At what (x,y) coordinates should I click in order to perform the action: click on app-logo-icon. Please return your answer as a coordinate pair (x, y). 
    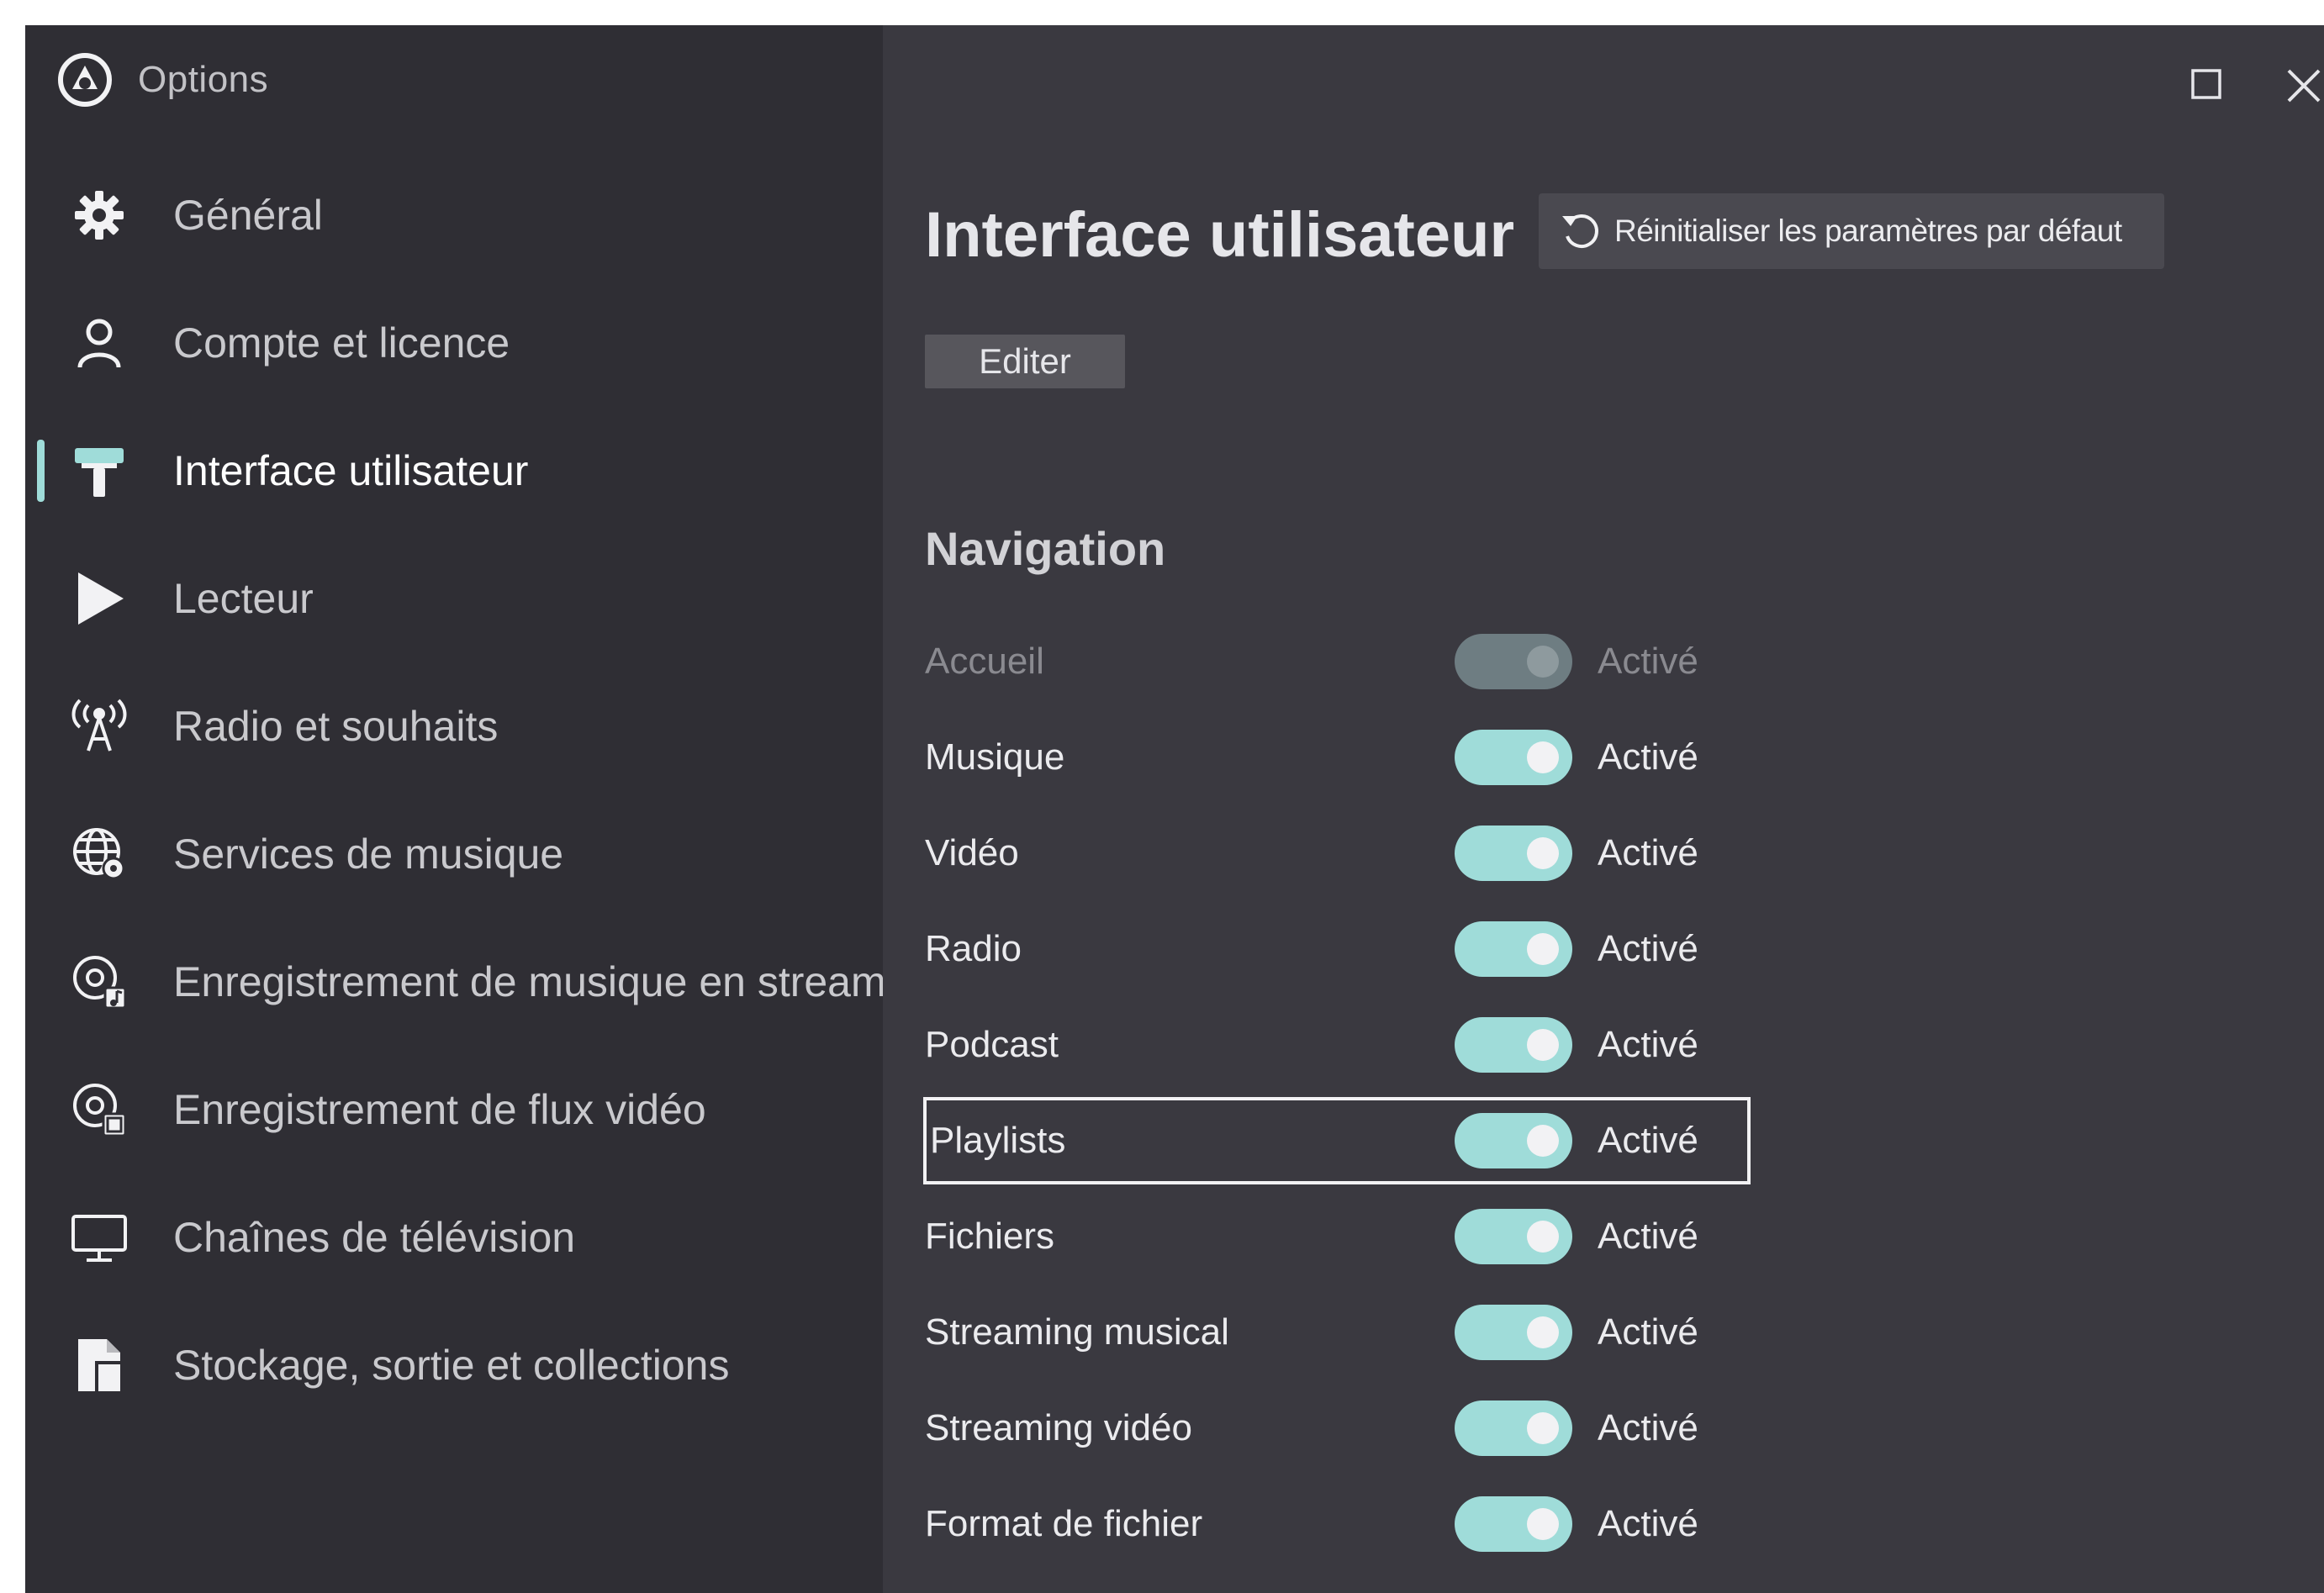
    Looking at the image, I should click on (85, 80).